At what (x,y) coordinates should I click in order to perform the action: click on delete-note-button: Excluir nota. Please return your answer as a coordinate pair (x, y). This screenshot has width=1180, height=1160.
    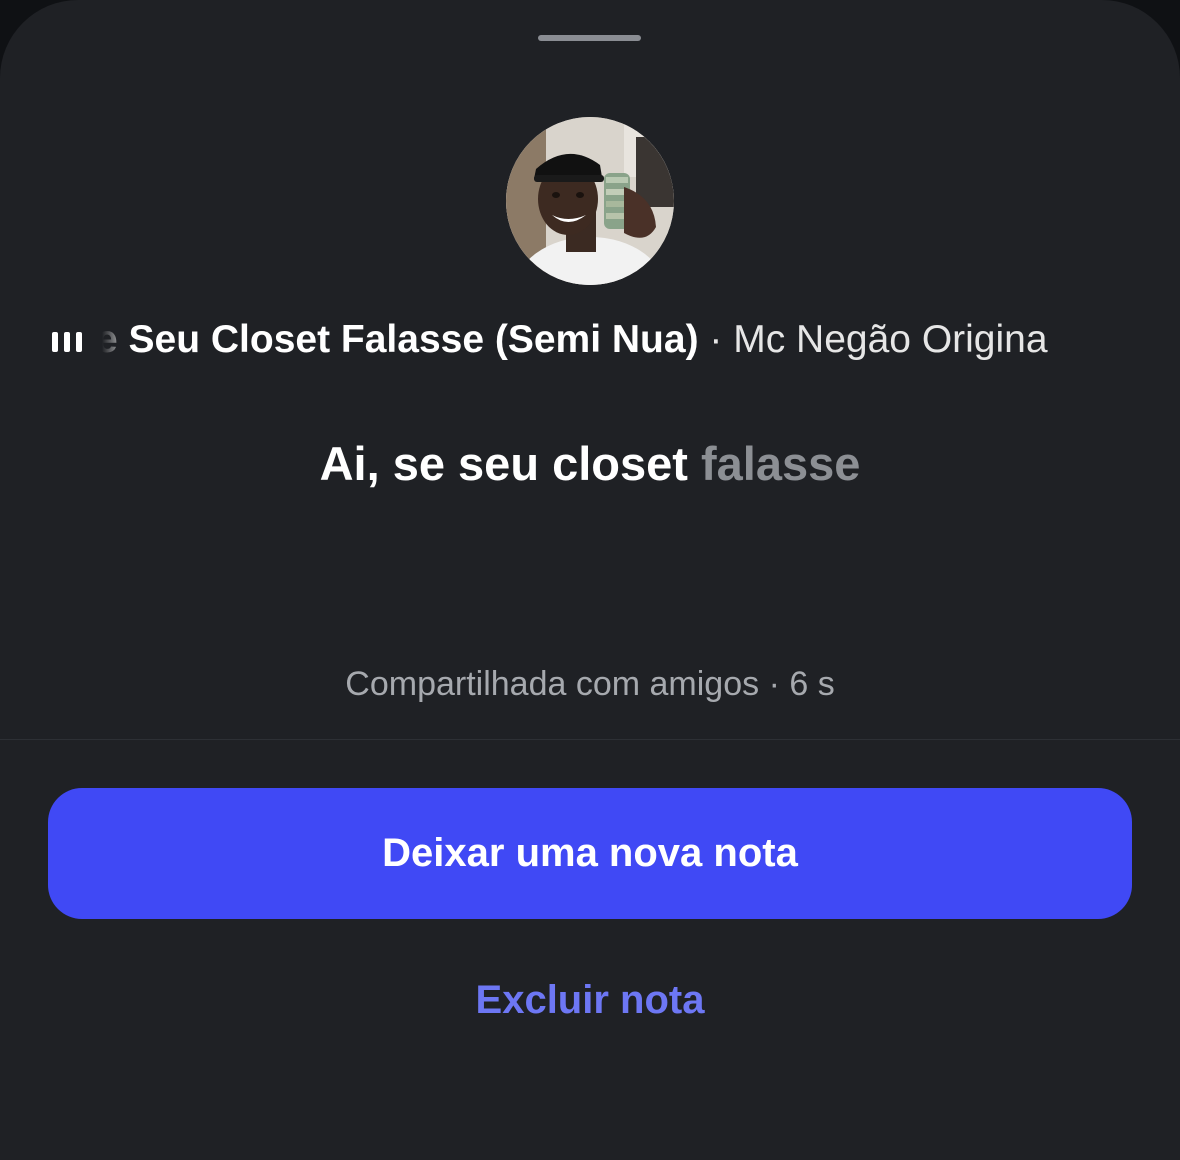
    Looking at the image, I should click on (590, 1000).